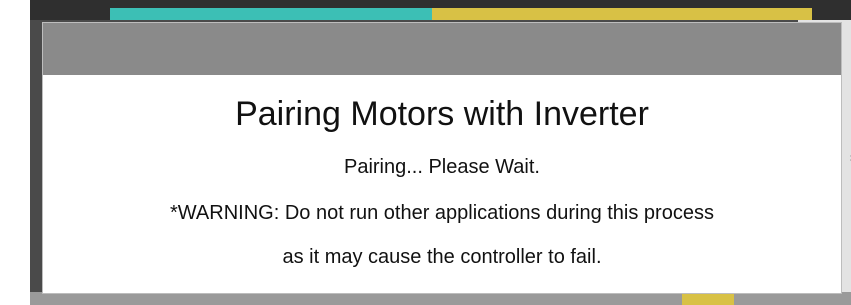  I want to click on dialog-title: Pairing Motors with Inverter, so click(442, 114).